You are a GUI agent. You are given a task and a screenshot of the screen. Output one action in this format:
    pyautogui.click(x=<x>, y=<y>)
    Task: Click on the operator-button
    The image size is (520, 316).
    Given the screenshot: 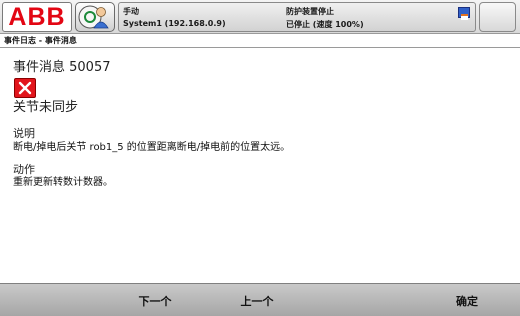 What is the action you would take?
    pyautogui.click(x=95, y=17)
    